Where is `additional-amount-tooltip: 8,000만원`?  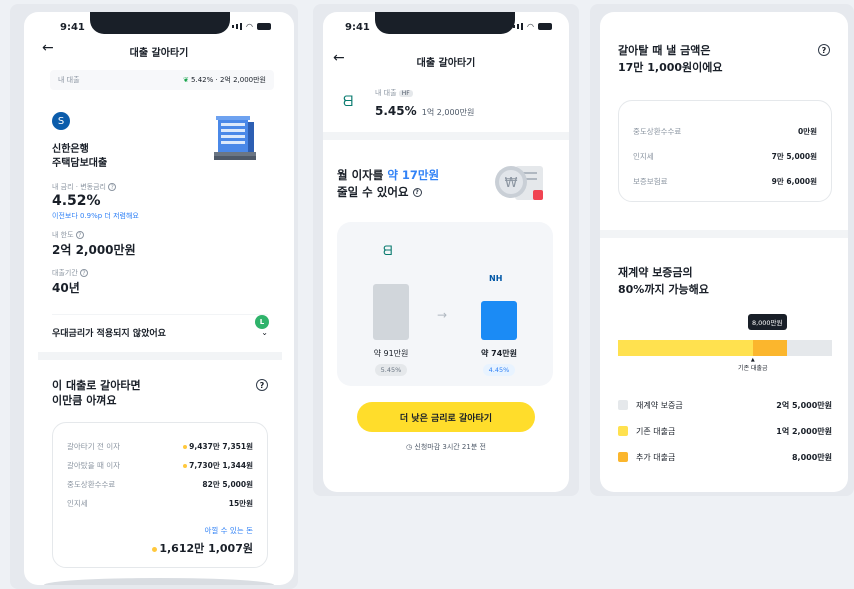
additional-amount-tooltip: 8,000만원 is located at coordinates (767, 322).